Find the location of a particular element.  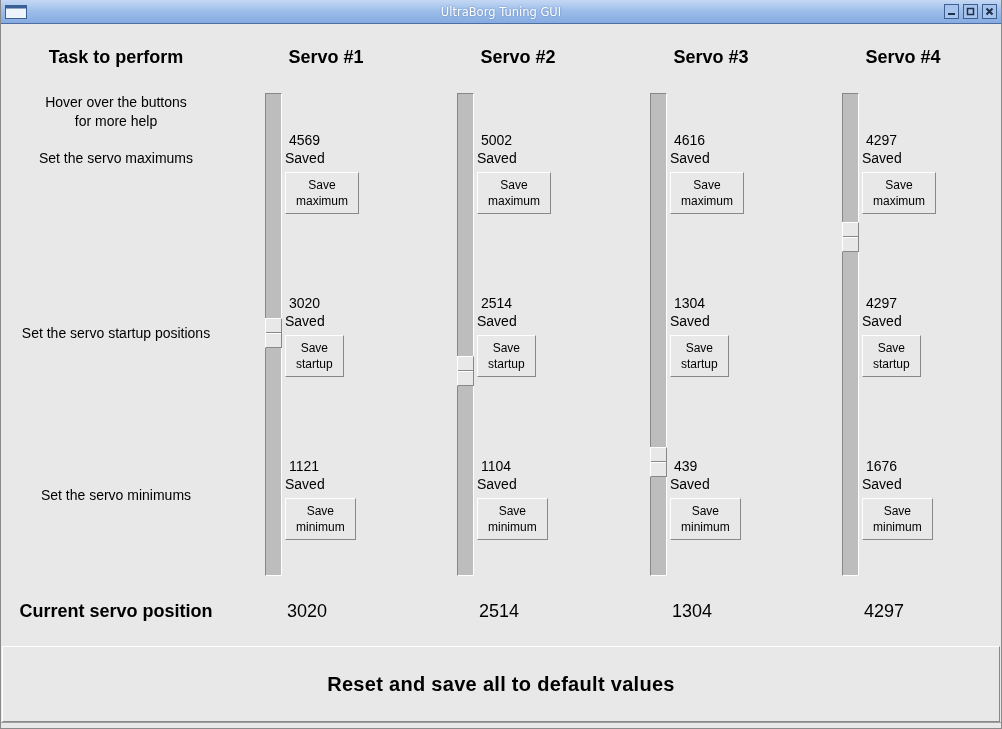

reset-button: Reset and save all to default values is located at coordinates (501, 684).